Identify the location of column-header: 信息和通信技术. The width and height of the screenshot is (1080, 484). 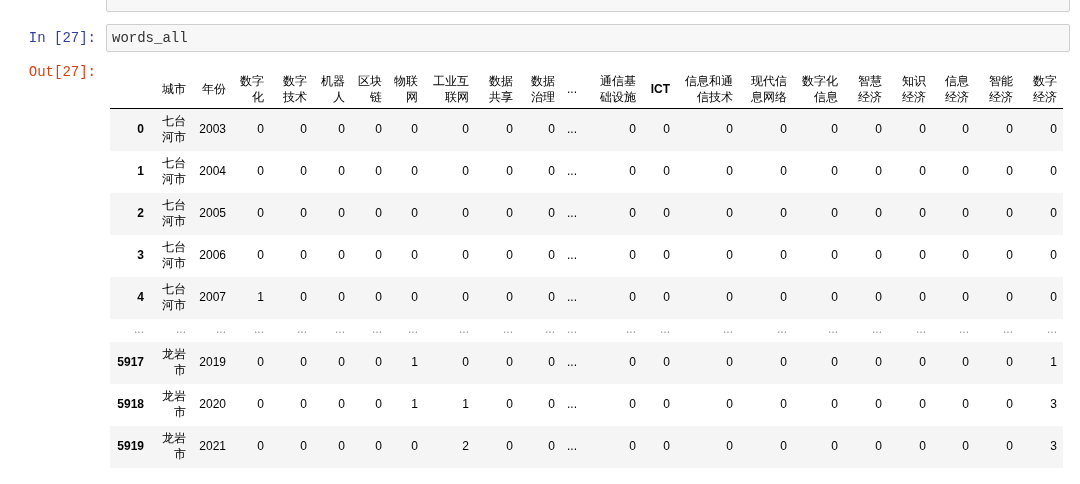
(707, 90).